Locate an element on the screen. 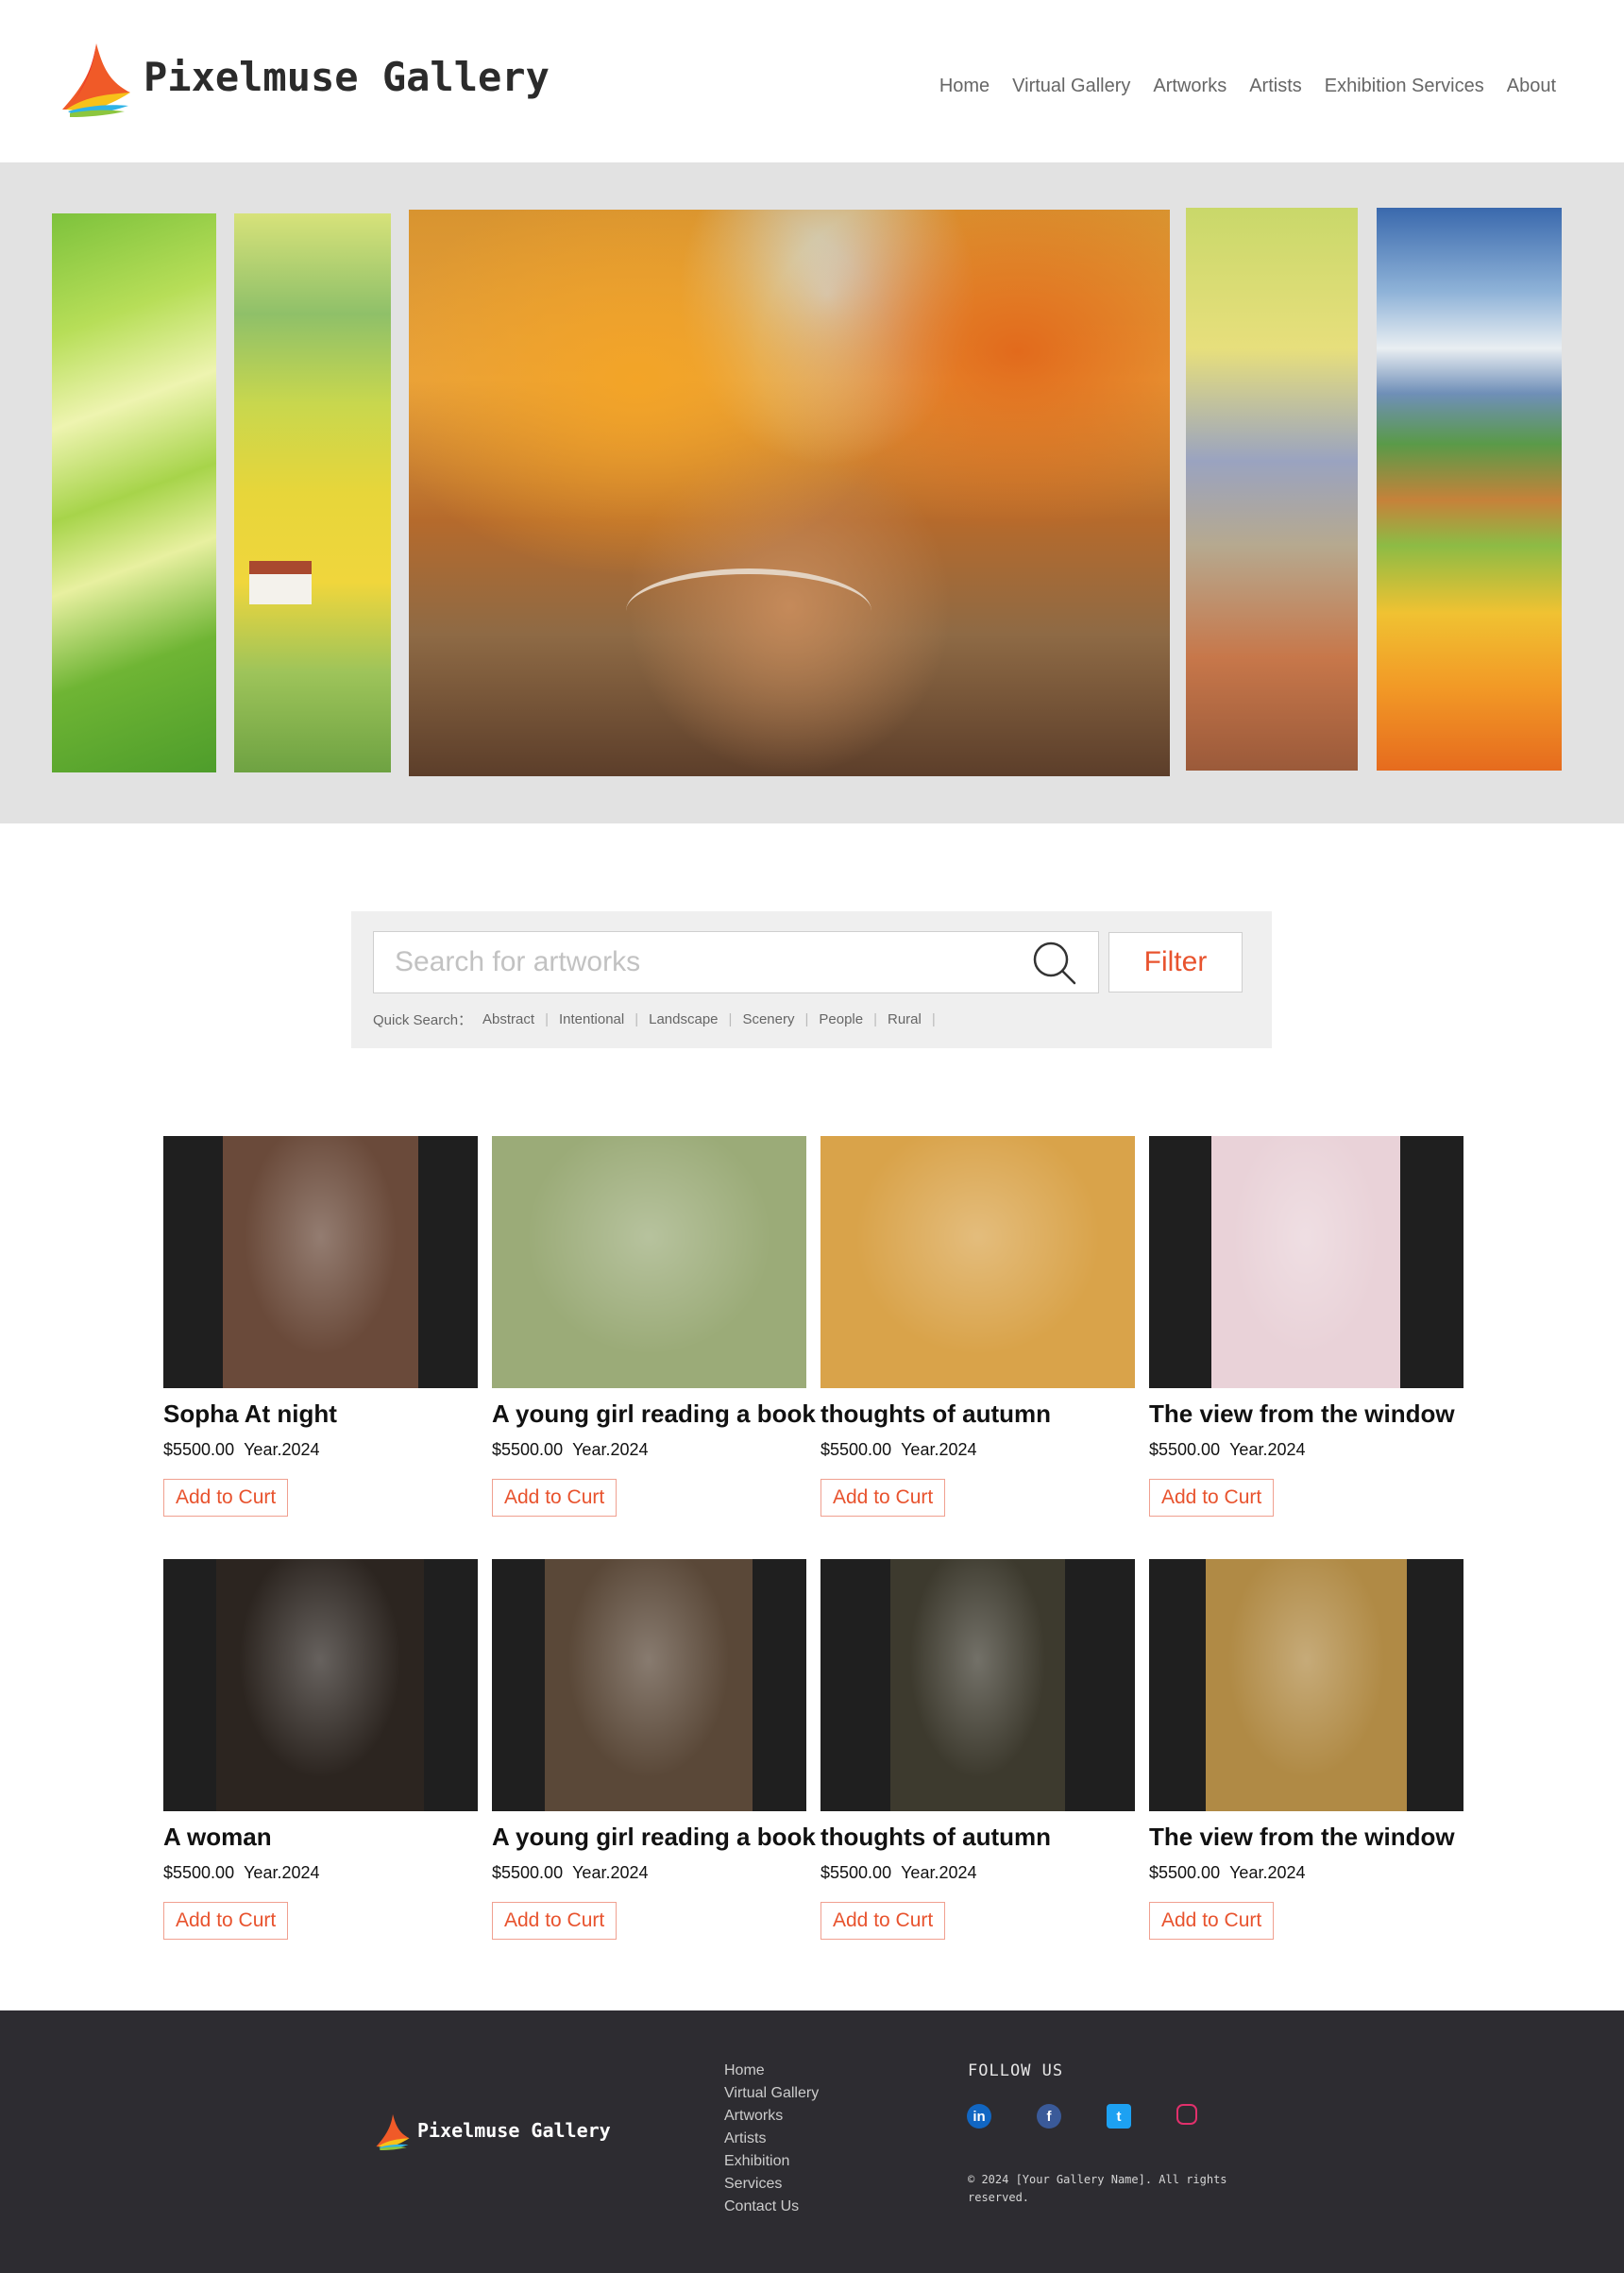  footer-link-home: Home is located at coordinates (771, 2071).